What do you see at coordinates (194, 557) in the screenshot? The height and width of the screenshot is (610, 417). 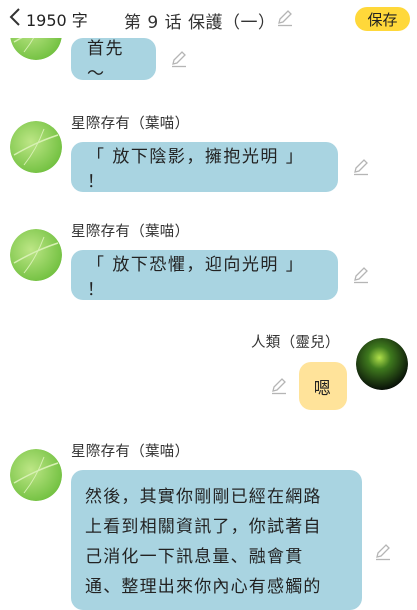 I see `message-line: 己消化一下訊息量、融會貫` at bounding box center [194, 557].